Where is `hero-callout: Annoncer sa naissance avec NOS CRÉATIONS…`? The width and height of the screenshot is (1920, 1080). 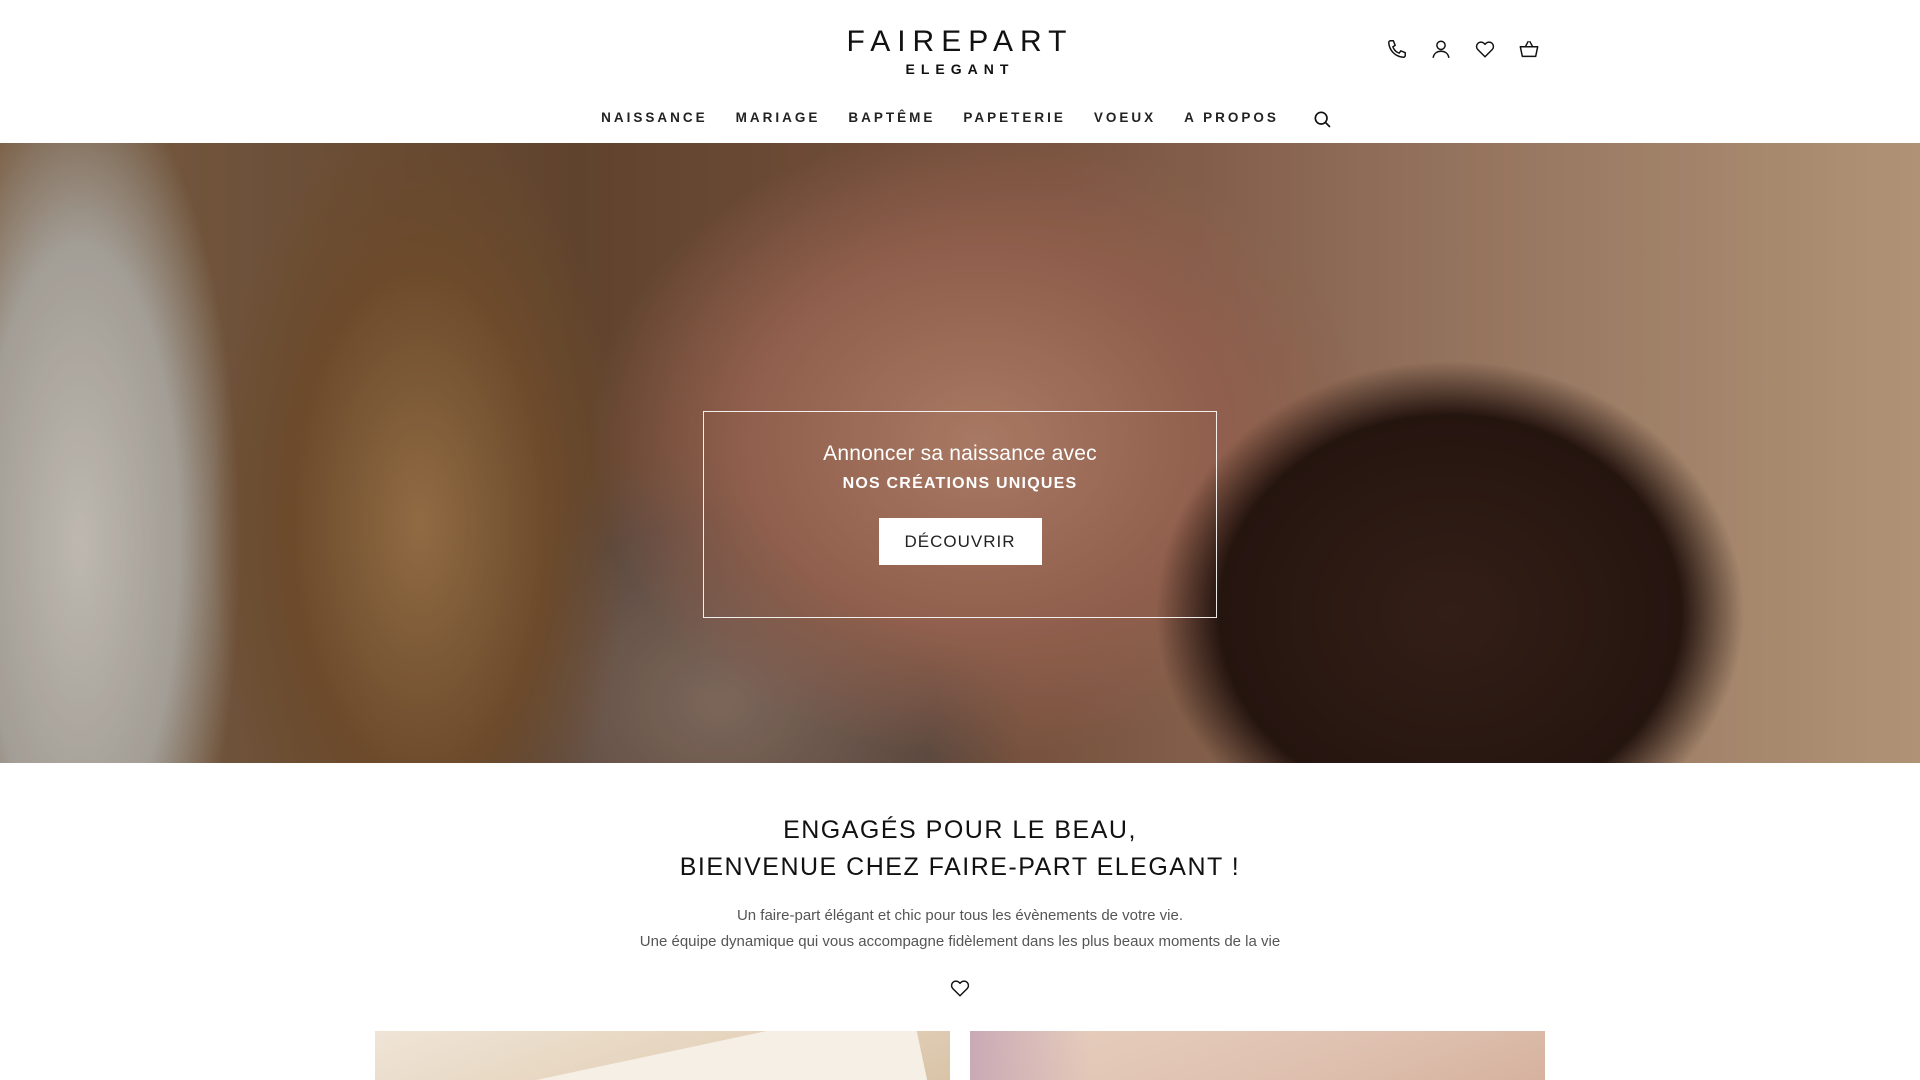 hero-callout: Annoncer sa naissance avec NOS CRÉATIONS… is located at coordinates (960, 514).